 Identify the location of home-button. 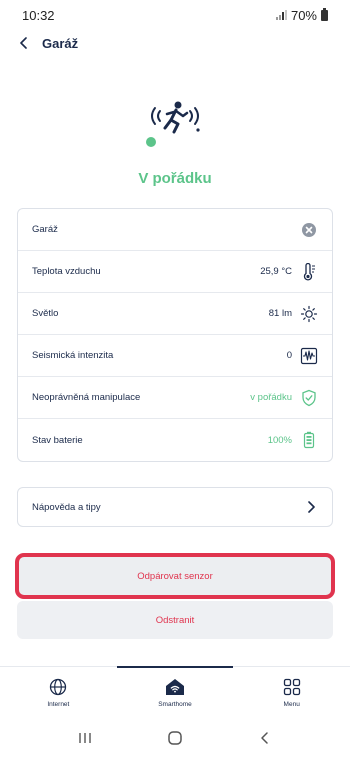
(175, 738).